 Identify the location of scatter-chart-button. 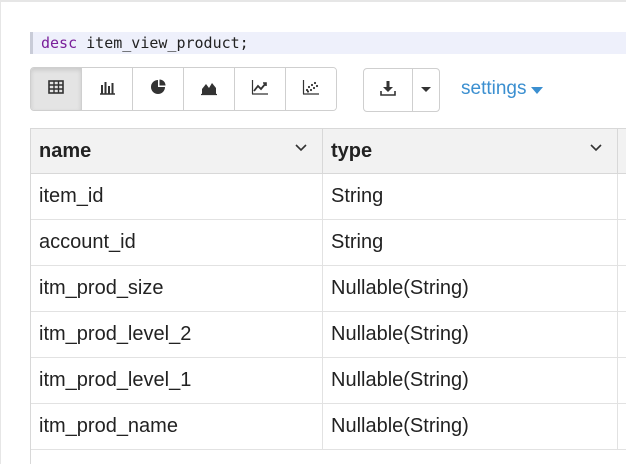
(311, 89).